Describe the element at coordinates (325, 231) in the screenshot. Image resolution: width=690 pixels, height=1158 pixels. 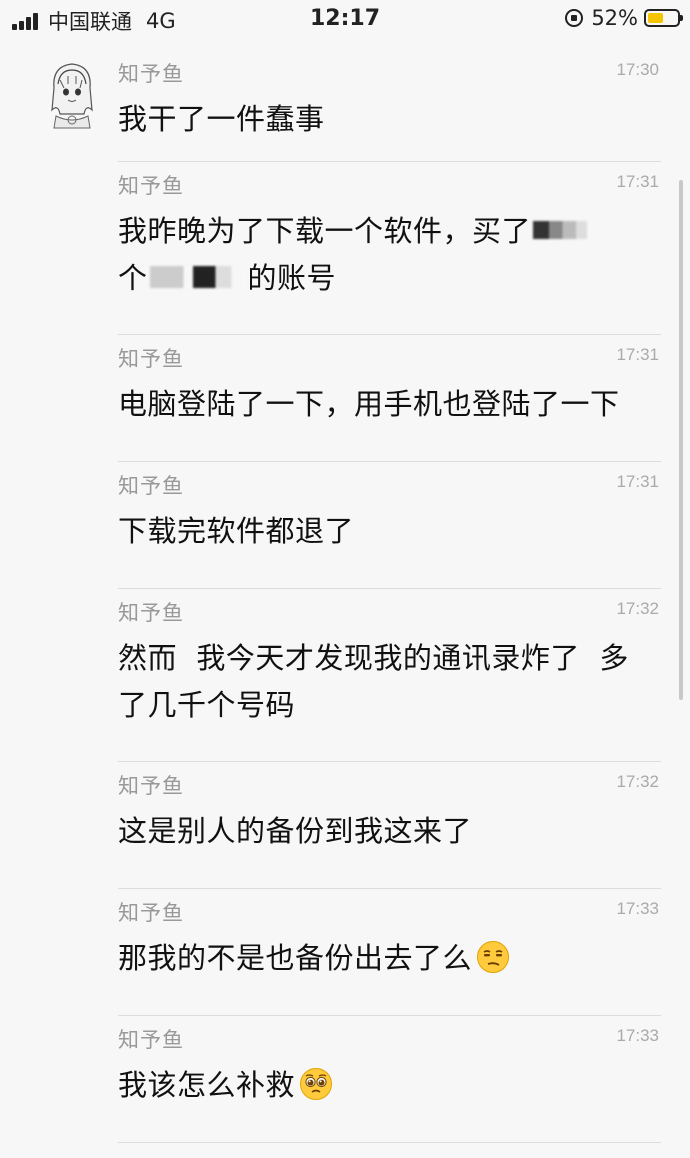
I see `message-text-part: 我昨晚为了下载一个软件，买了` at that location.